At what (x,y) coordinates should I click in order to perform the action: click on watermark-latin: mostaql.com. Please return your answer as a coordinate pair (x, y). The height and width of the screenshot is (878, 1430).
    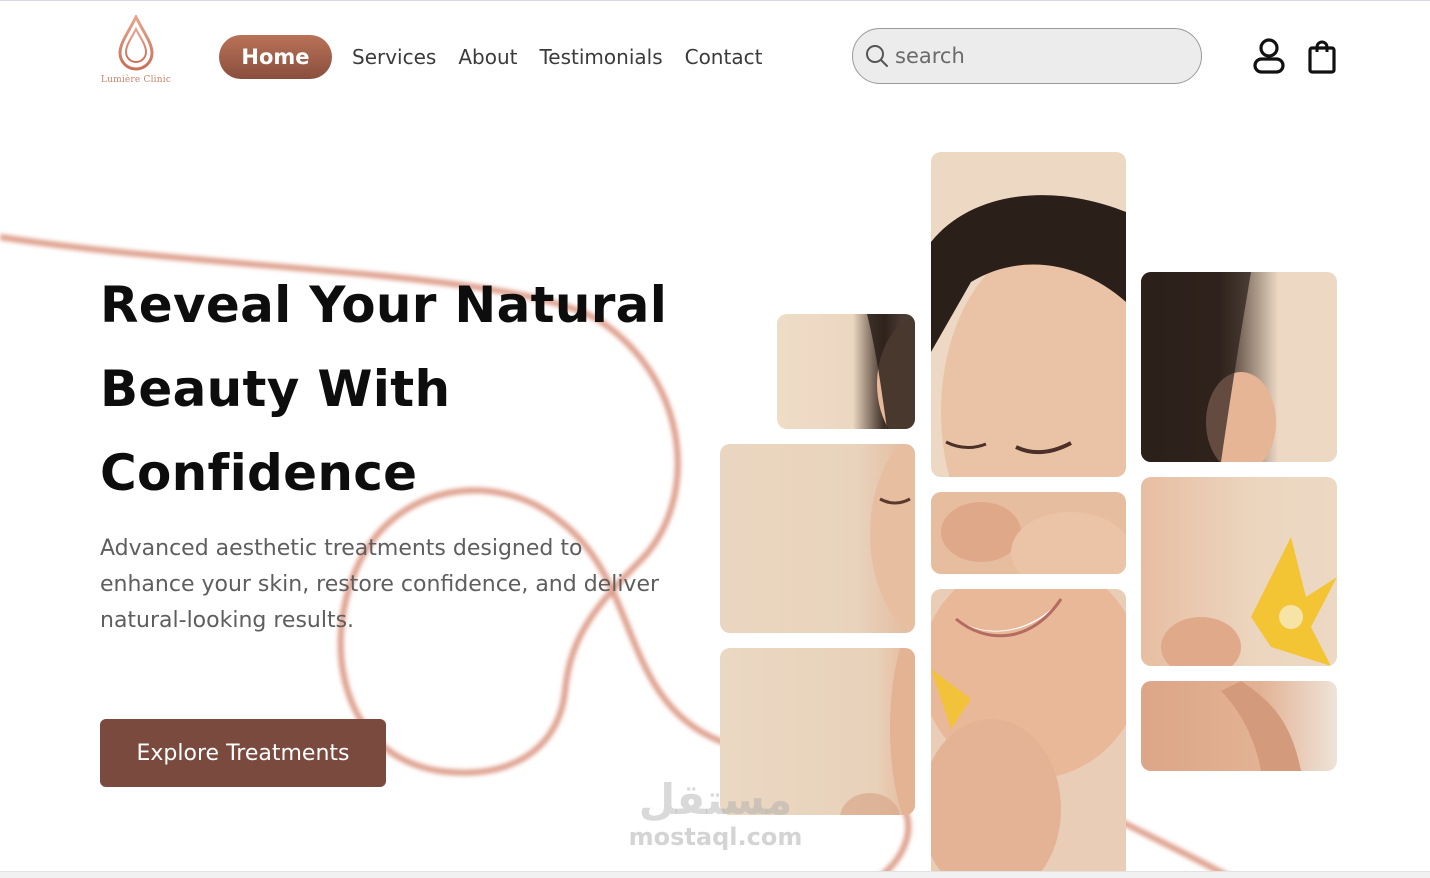
    Looking at the image, I should click on (715, 837).